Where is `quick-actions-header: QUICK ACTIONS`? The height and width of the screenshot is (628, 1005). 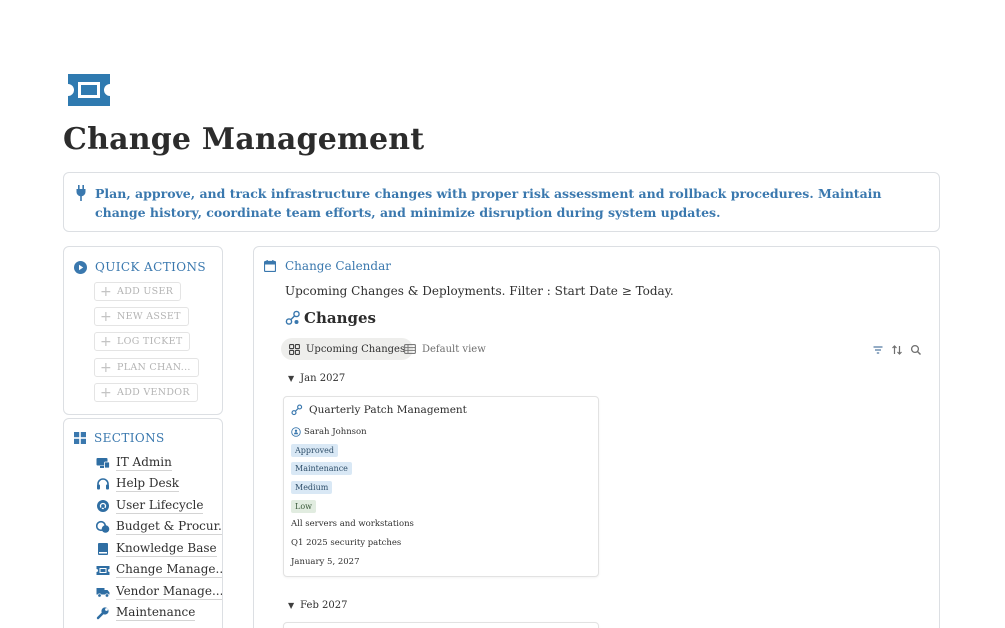
quick-actions-header: QUICK ACTIONS is located at coordinates (140, 267).